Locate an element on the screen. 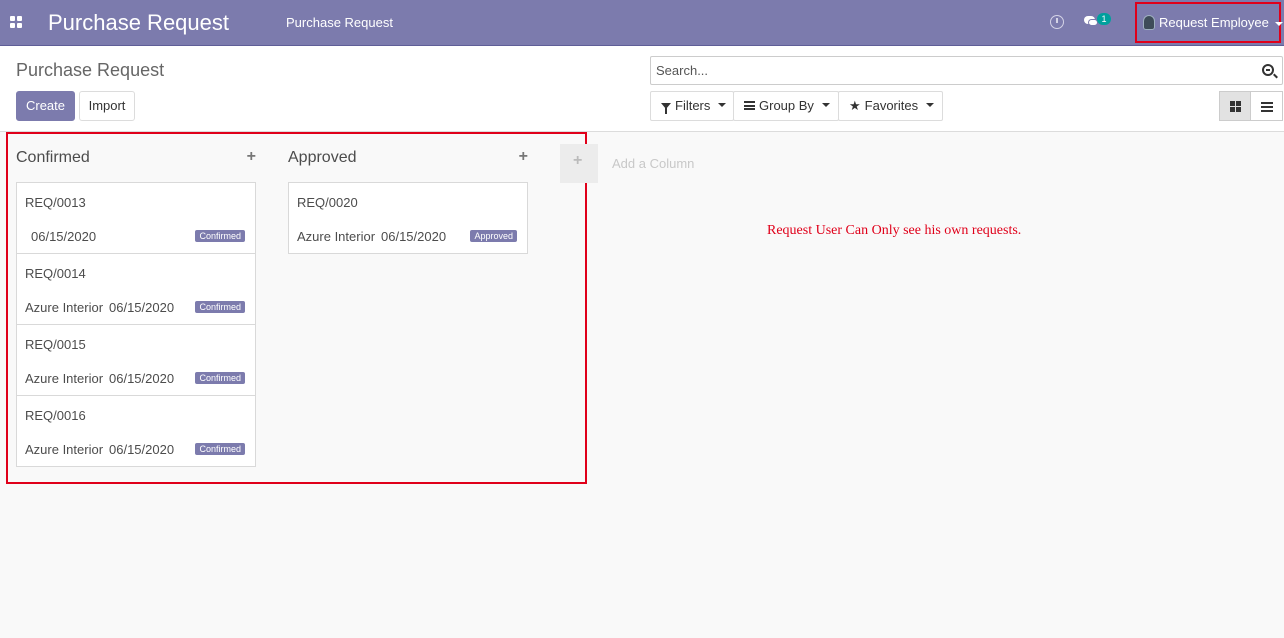  filter-icon is located at coordinates (666, 108).